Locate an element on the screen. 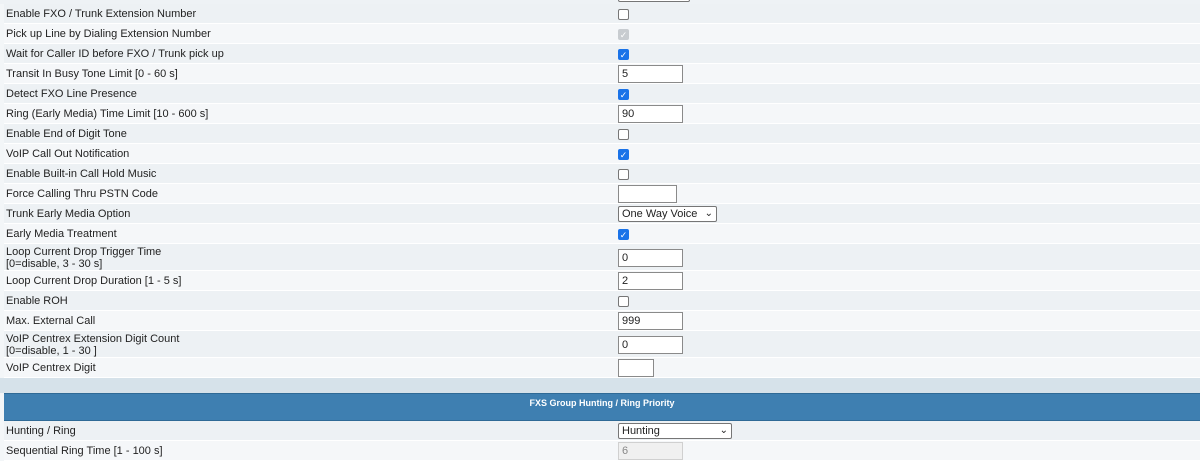 The height and width of the screenshot is (461, 1200). setting-row-enable-fxo-trunk-extension-number: Enable FXO / Trunk Extension Number is located at coordinates (602, 14).